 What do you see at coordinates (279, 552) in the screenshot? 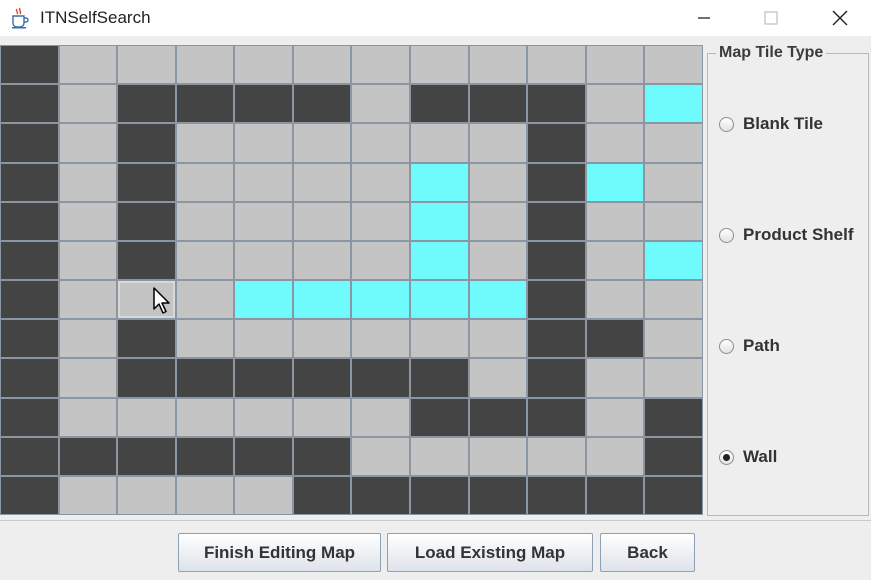
I see `finish-editing-map-button: Finish Editing Map` at bounding box center [279, 552].